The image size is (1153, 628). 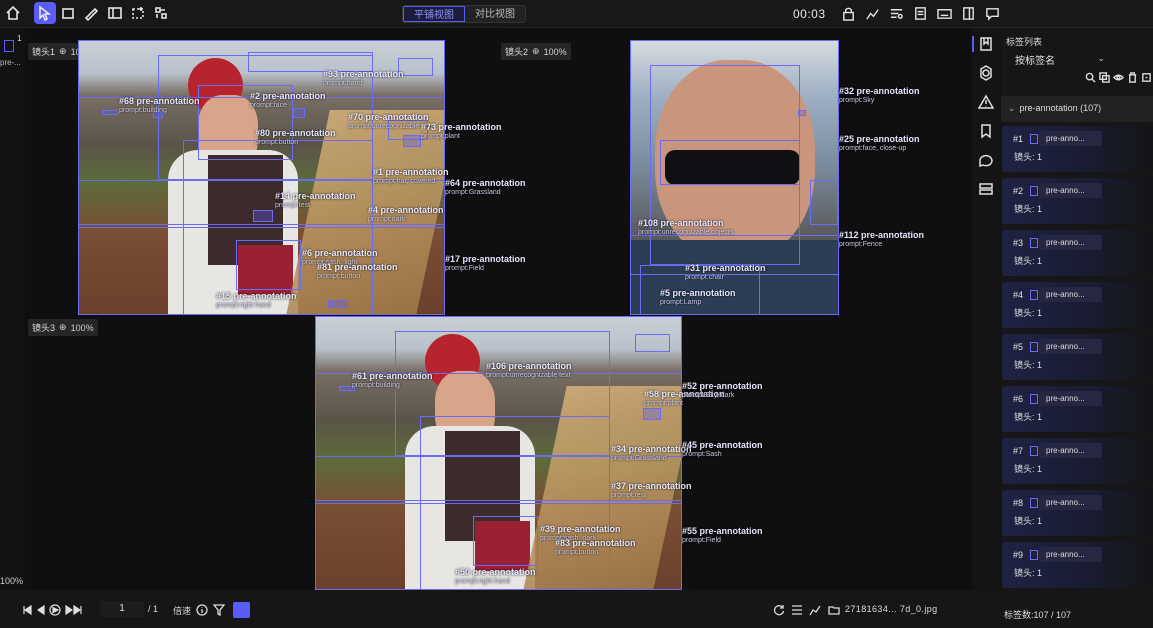 I want to click on polygon-tool-button, so click(x=138, y=13).